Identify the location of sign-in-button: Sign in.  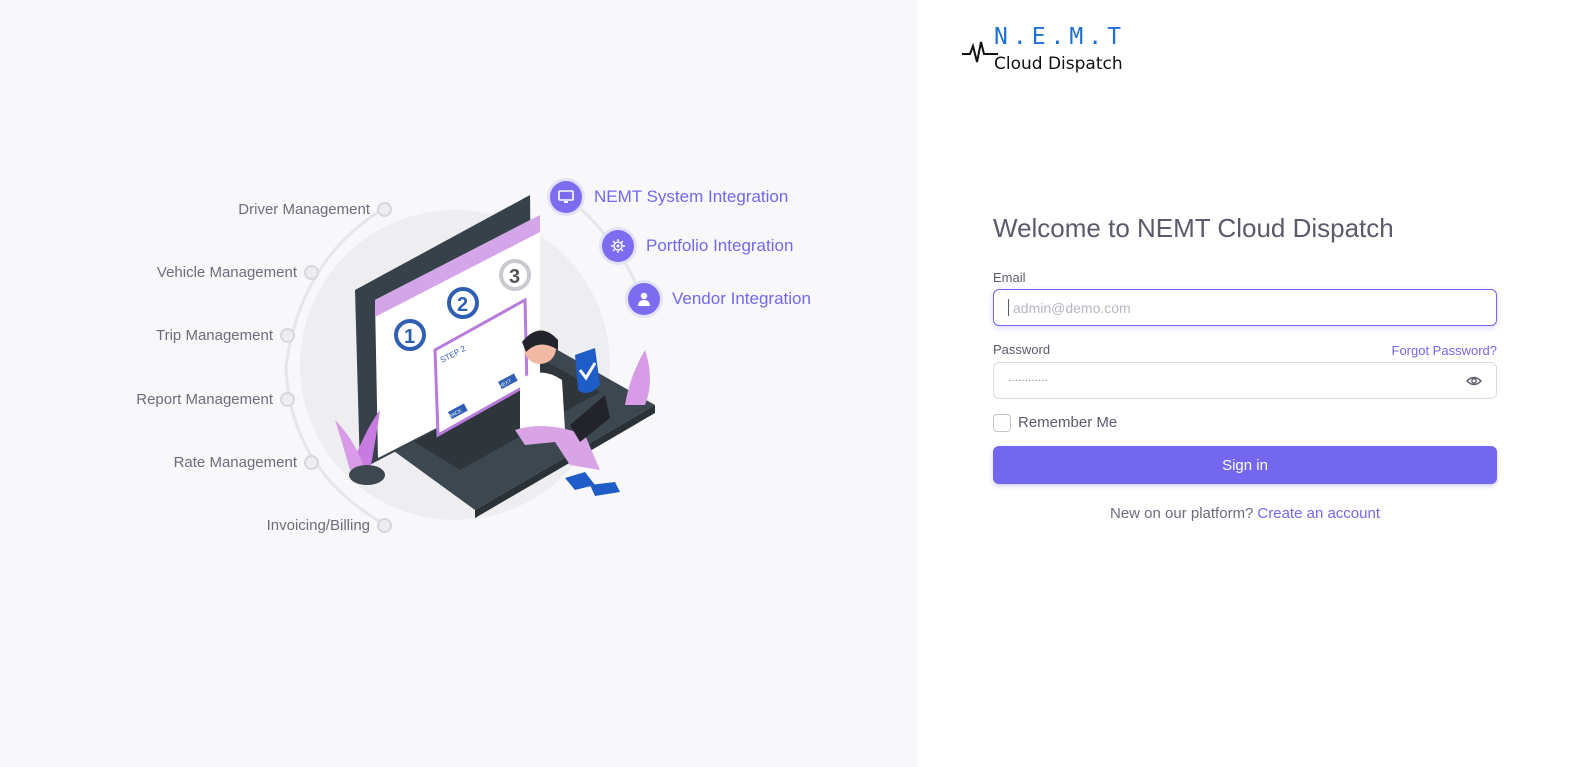
(1245, 465).